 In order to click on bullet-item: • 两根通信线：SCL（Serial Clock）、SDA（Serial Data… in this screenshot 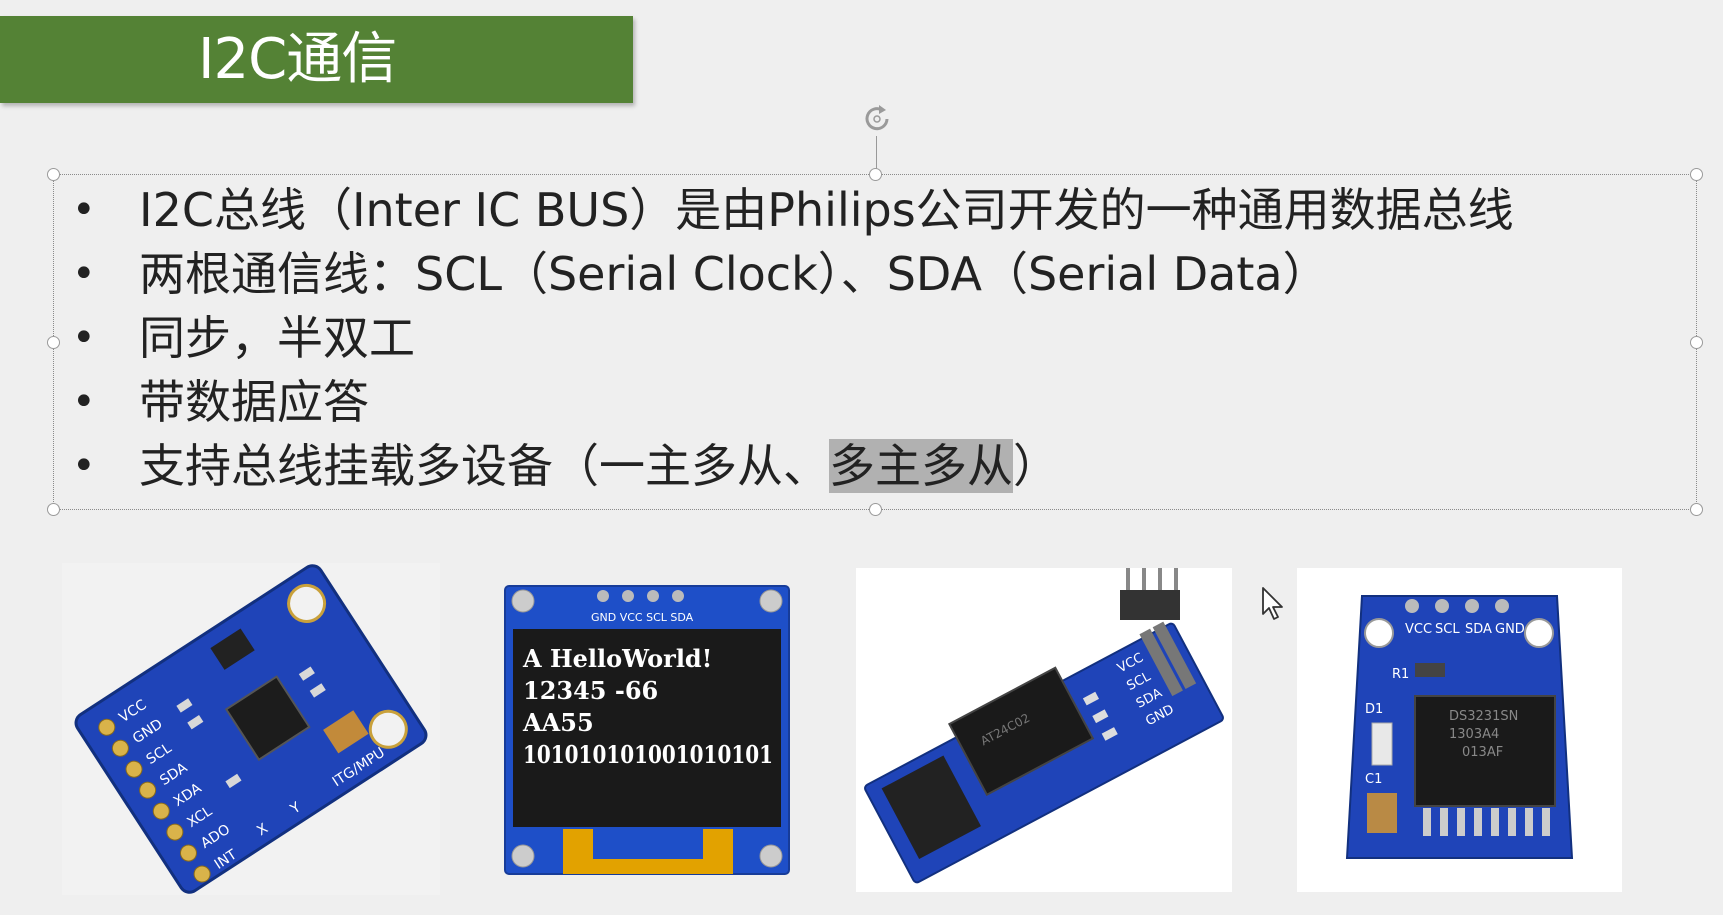, I will do `click(784, 274)`.